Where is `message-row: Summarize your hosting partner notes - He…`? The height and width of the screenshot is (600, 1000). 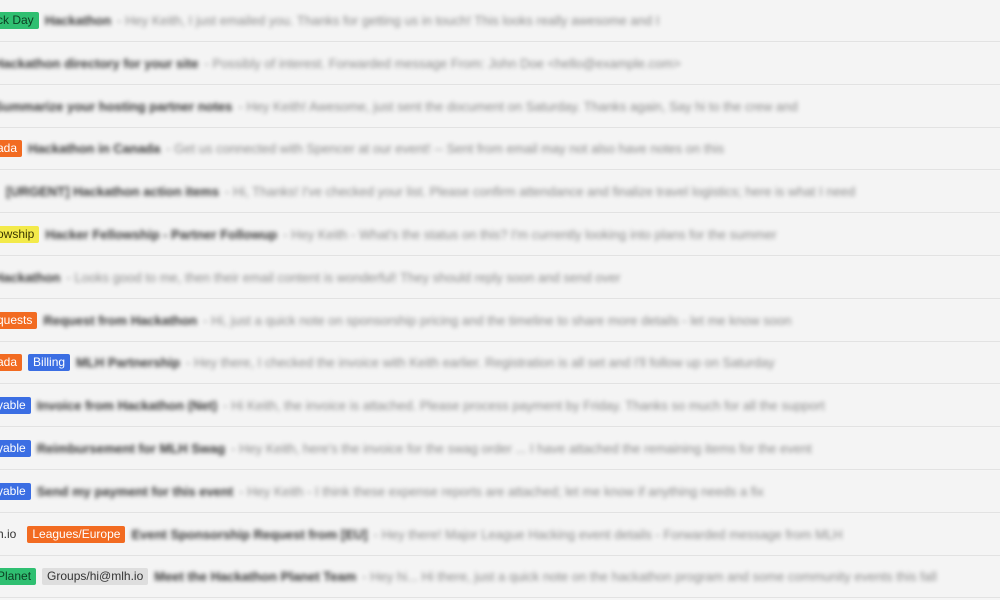
message-row: Summarize your hosting partner notes - He… is located at coordinates (500, 107).